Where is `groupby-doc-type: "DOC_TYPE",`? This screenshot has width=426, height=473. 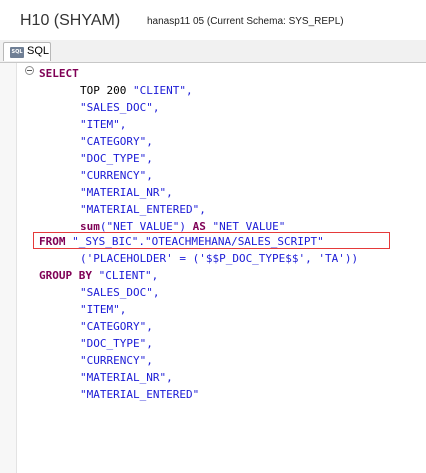 groupby-doc-type: "DOC_TYPE", is located at coordinates (116, 343).